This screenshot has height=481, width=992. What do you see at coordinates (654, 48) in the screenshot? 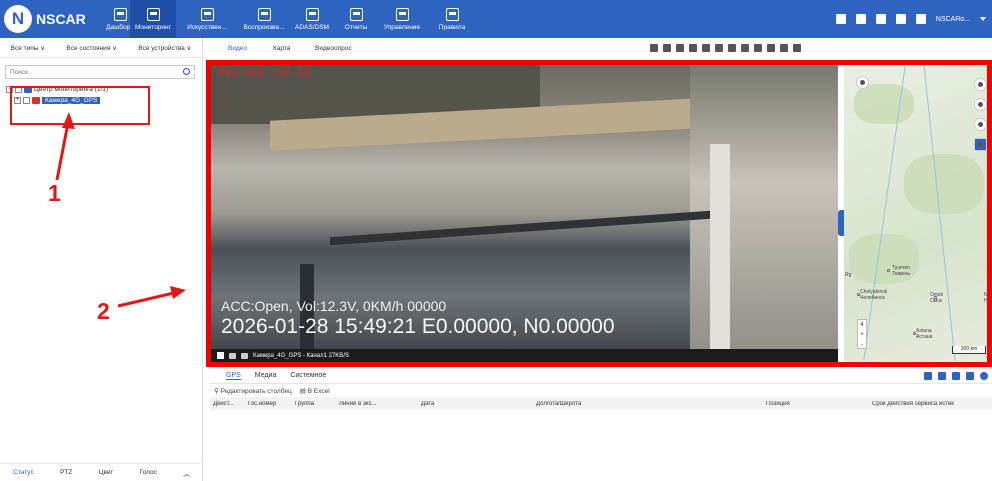
I see `layout-1-icon` at bounding box center [654, 48].